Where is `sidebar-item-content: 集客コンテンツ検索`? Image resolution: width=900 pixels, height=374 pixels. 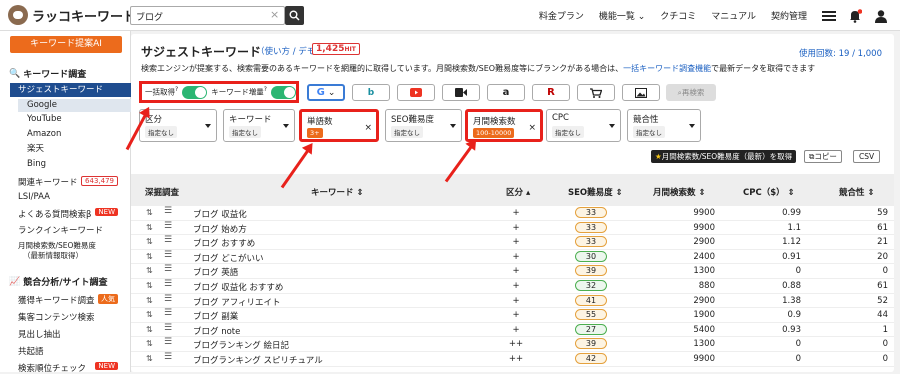 sidebar-item-content: 集客コンテンツ検索 is located at coordinates (74, 317).